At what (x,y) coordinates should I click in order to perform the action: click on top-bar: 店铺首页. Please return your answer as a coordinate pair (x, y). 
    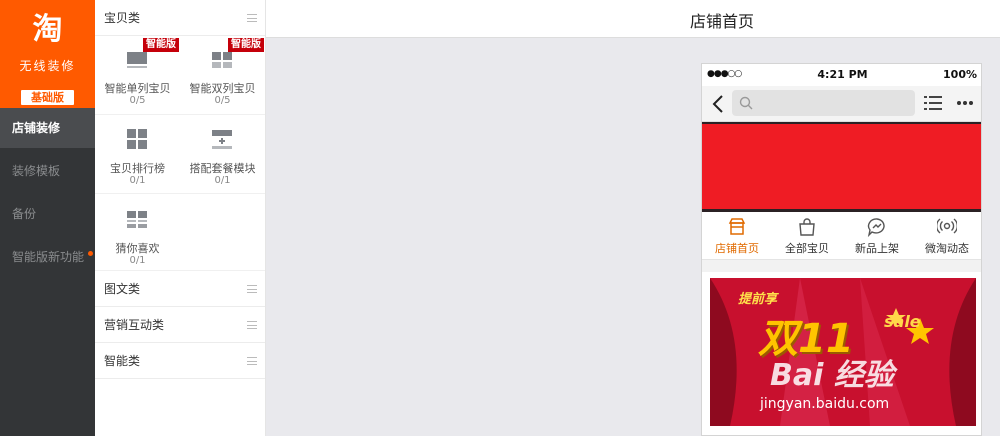
    Looking at the image, I should click on (633, 19).